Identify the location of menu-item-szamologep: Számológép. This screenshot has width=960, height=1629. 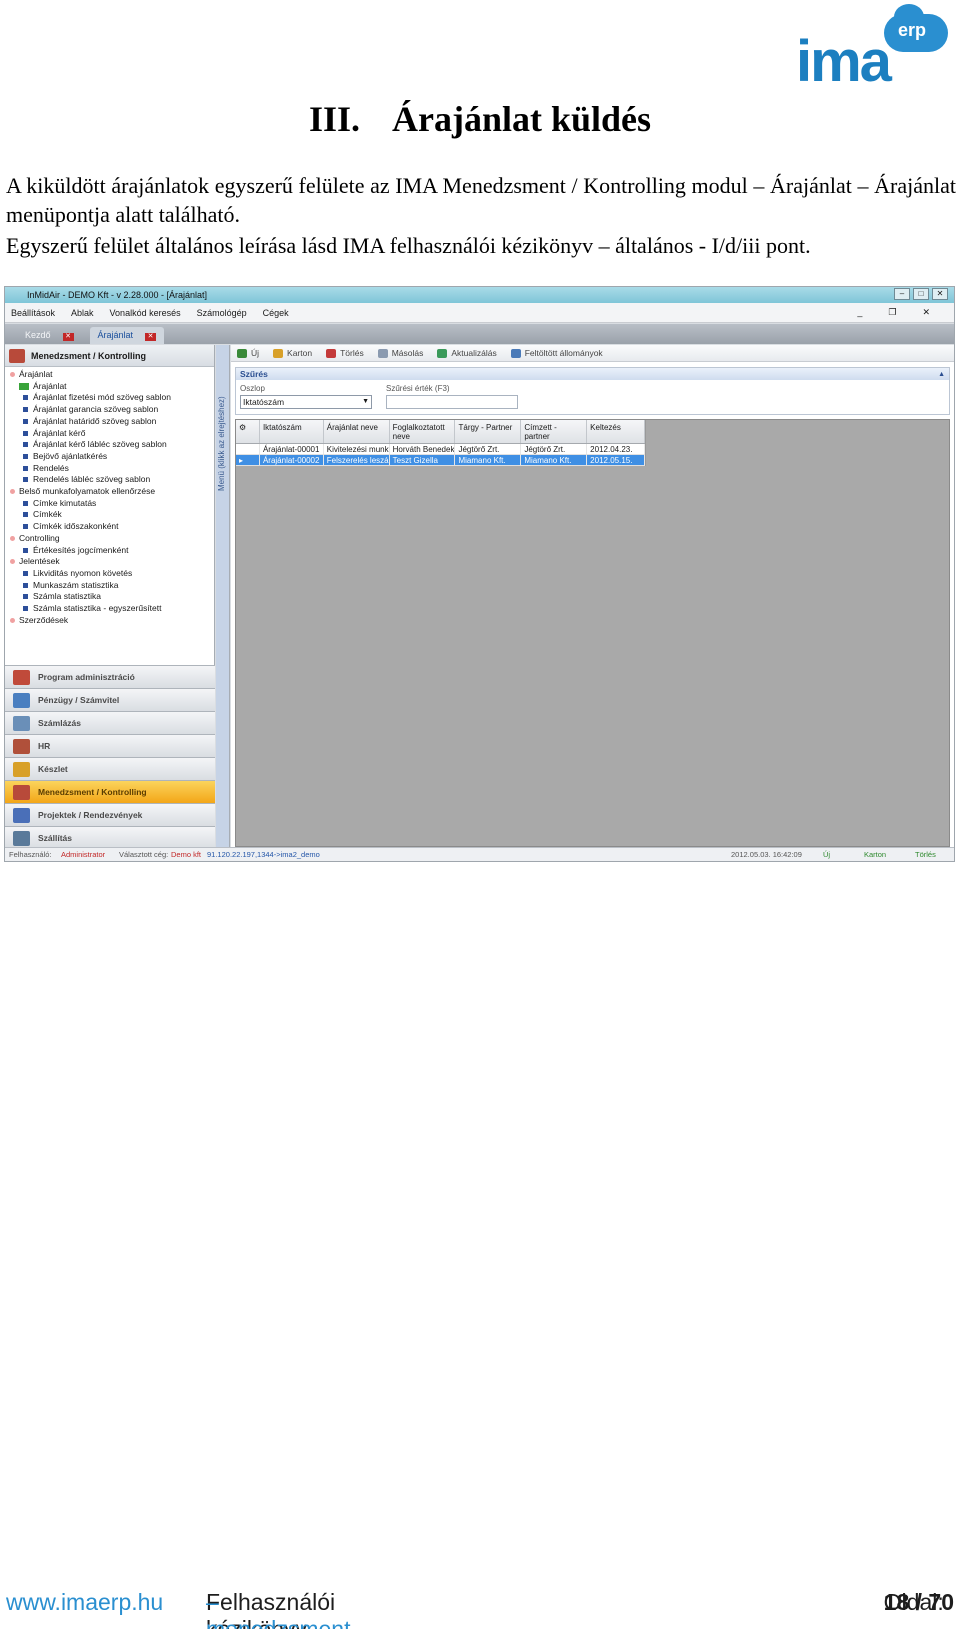
(222, 313).